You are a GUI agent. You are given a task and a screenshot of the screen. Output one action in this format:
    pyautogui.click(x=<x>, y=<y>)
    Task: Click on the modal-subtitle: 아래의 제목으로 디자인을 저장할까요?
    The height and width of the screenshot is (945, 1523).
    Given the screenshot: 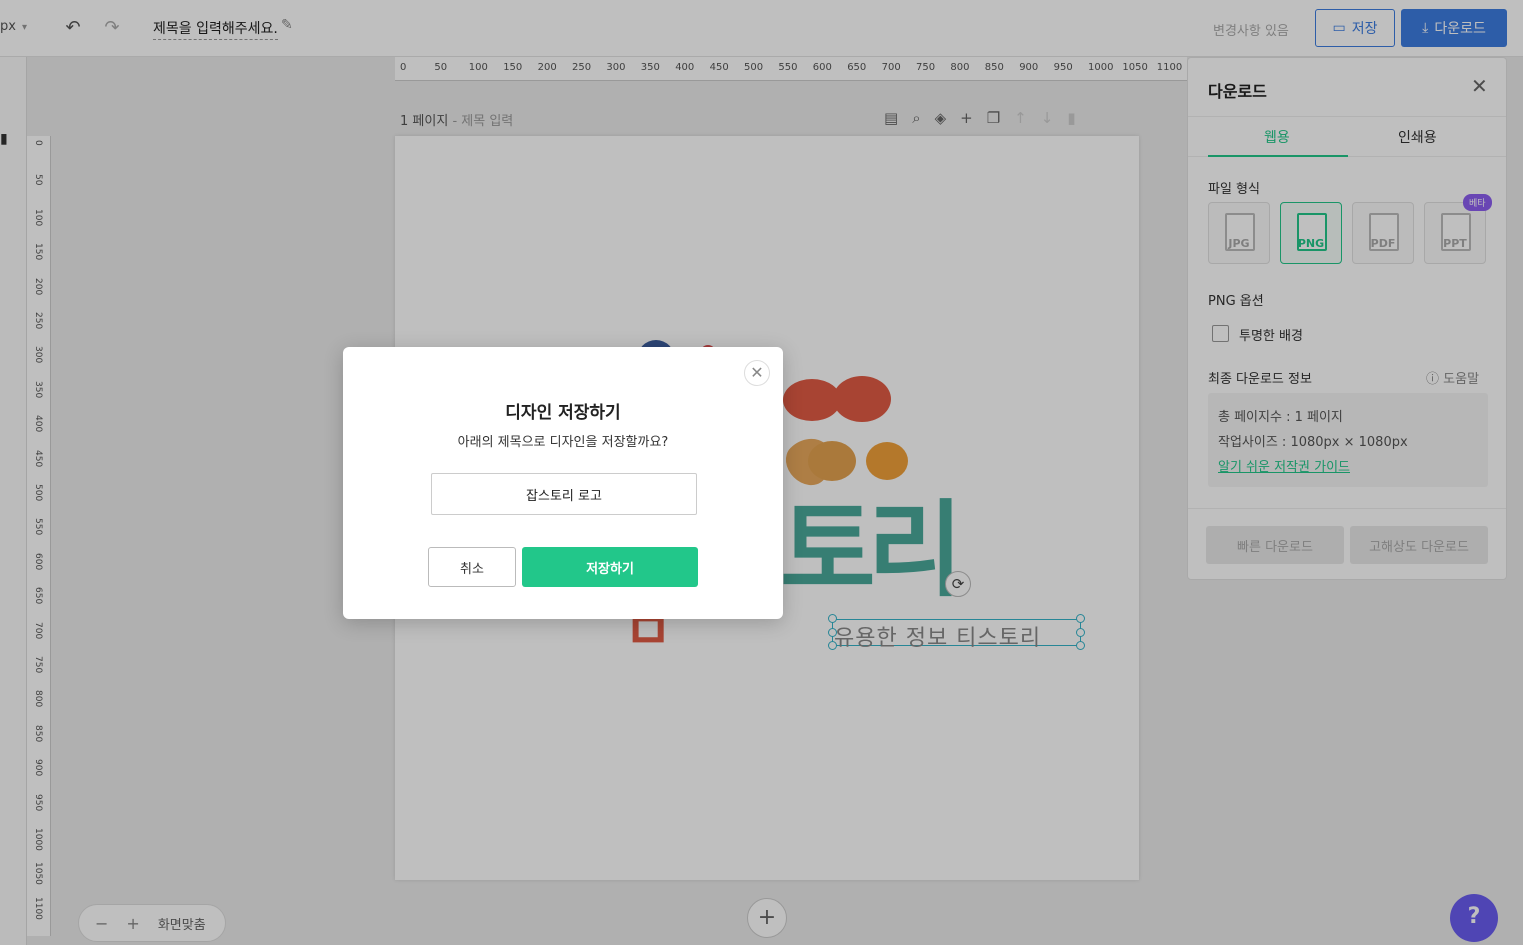 What is the action you would take?
    pyautogui.click(x=563, y=442)
    